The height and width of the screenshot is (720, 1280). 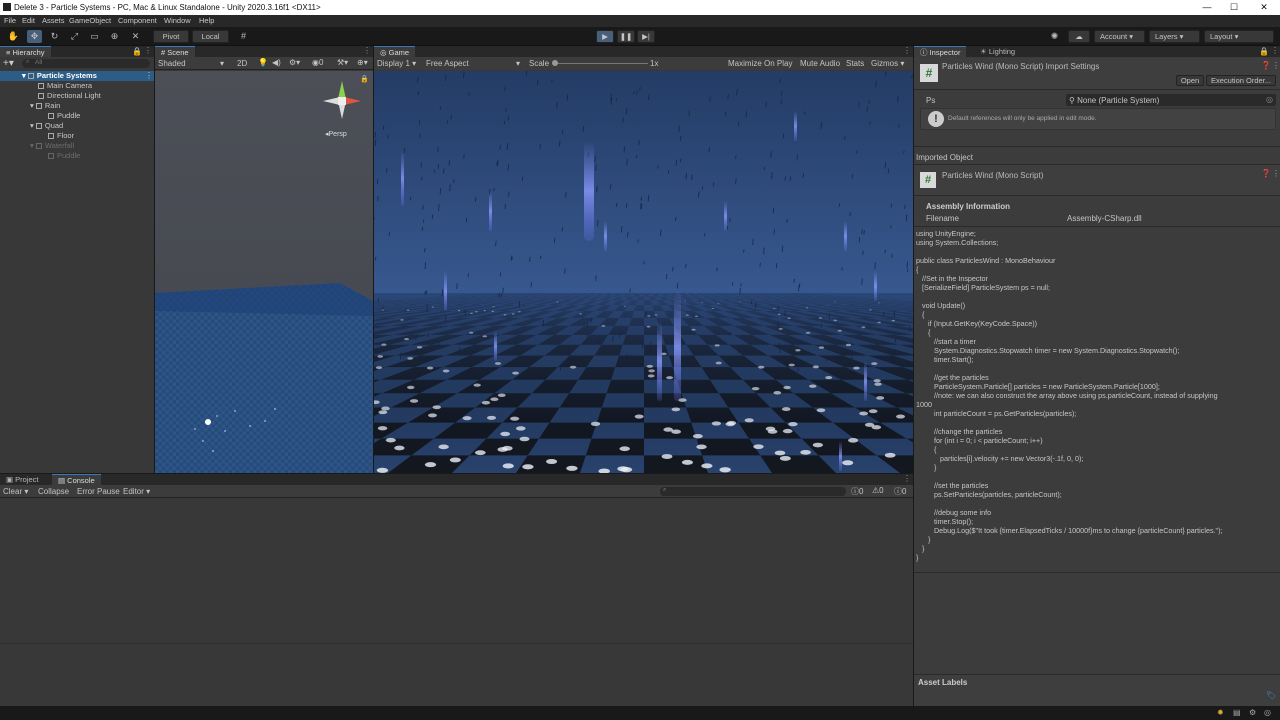 I want to click on progress-icon: ▤, so click(x=1237, y=712).